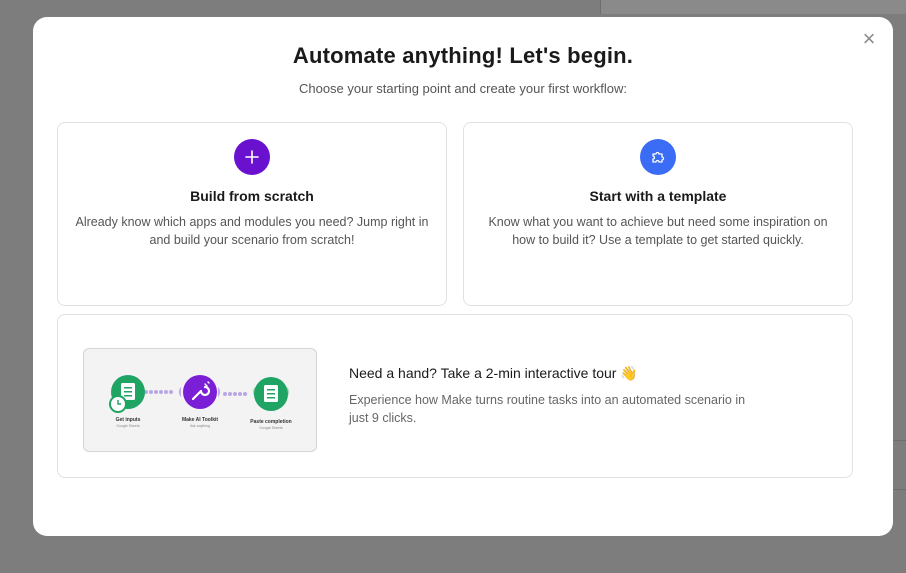 The image size is (906, 573). What do you see at coordinates (128, 420) in the screenshot?
I see `node-label: Get inputs` at bounding box center [128, 420].